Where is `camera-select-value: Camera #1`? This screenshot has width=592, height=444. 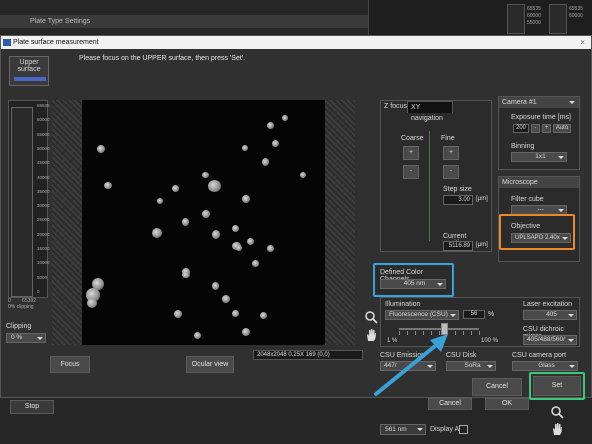
camera-select-value: Camera #1 is located at coordinates (519, 102).